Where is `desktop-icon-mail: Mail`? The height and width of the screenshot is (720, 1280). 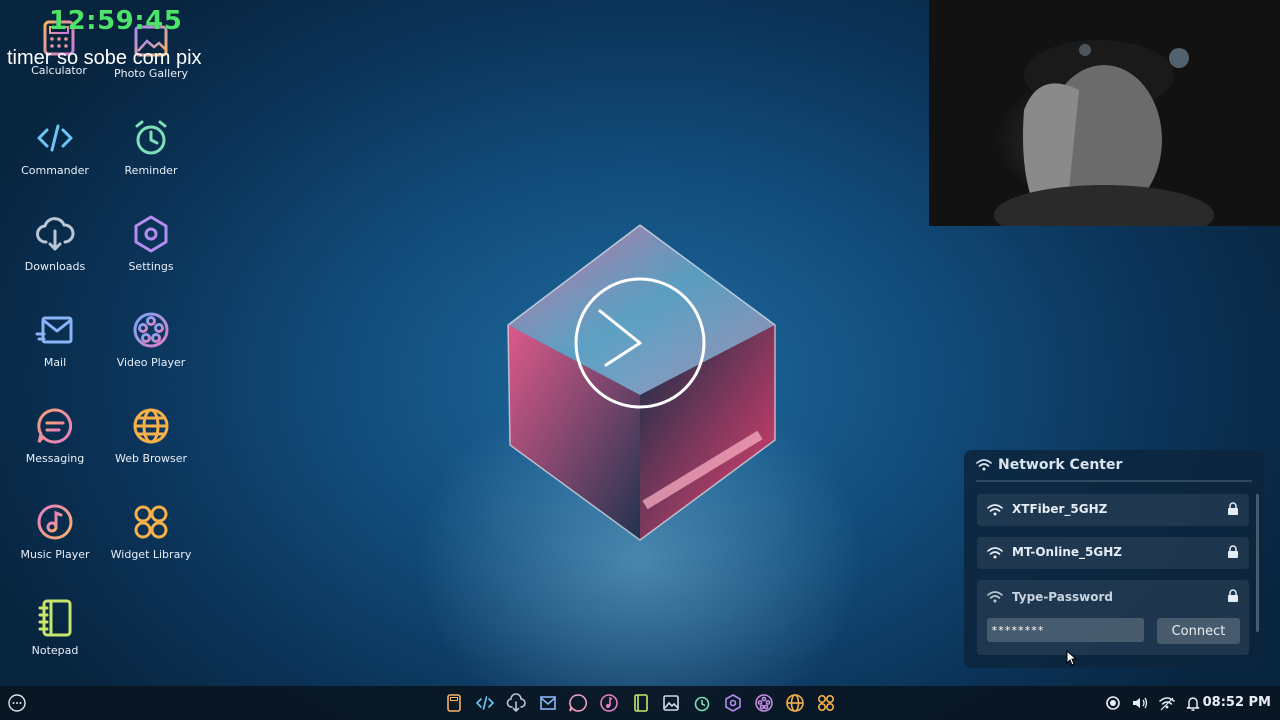
desktop-icon-mail: Mail is located at coordinates (55, 350).